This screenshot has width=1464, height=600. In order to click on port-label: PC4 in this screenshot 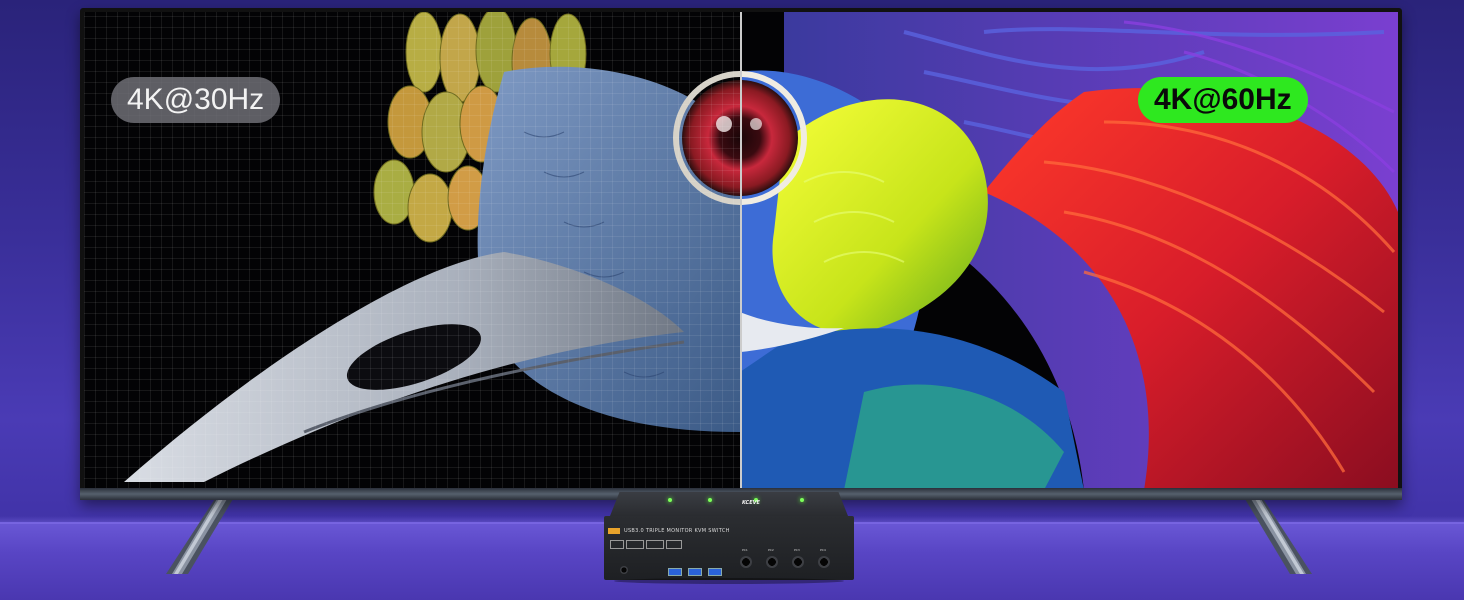, I will do `click(823, 550)`.